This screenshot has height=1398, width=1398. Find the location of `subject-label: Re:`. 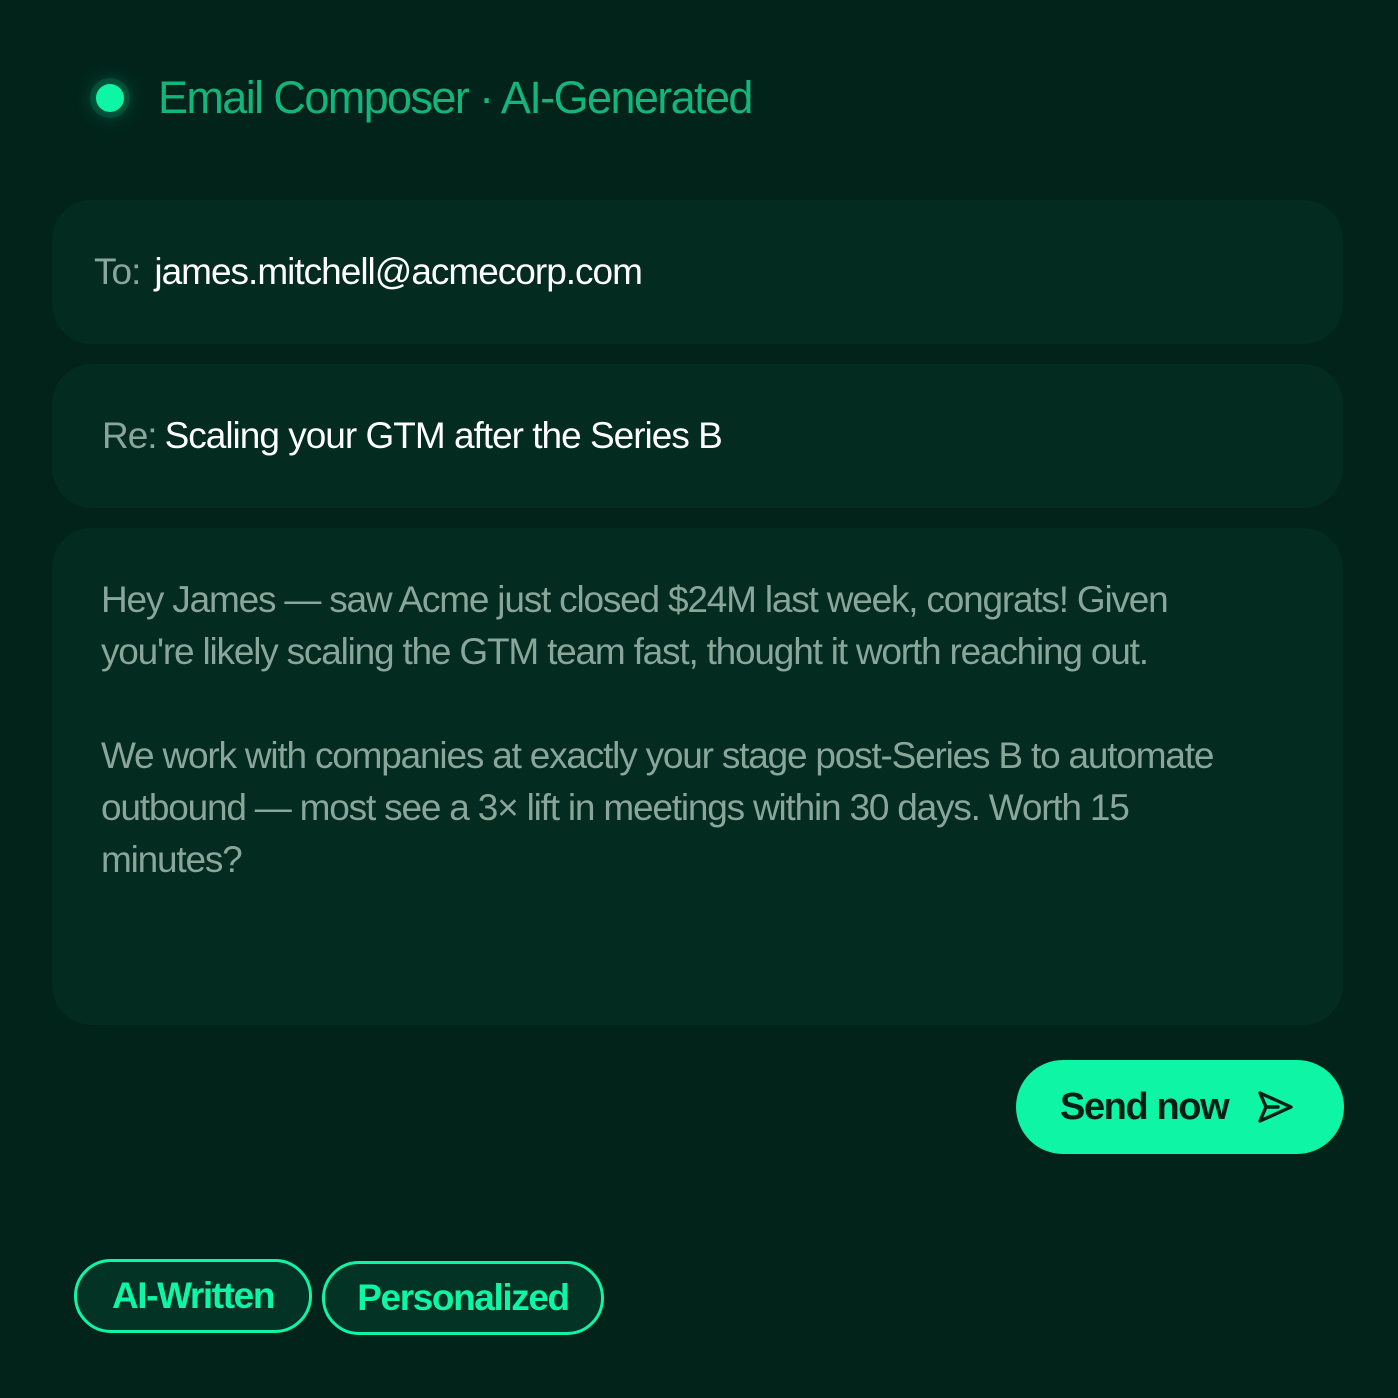

subject-label: Re: is located at coordinates (130, 435).